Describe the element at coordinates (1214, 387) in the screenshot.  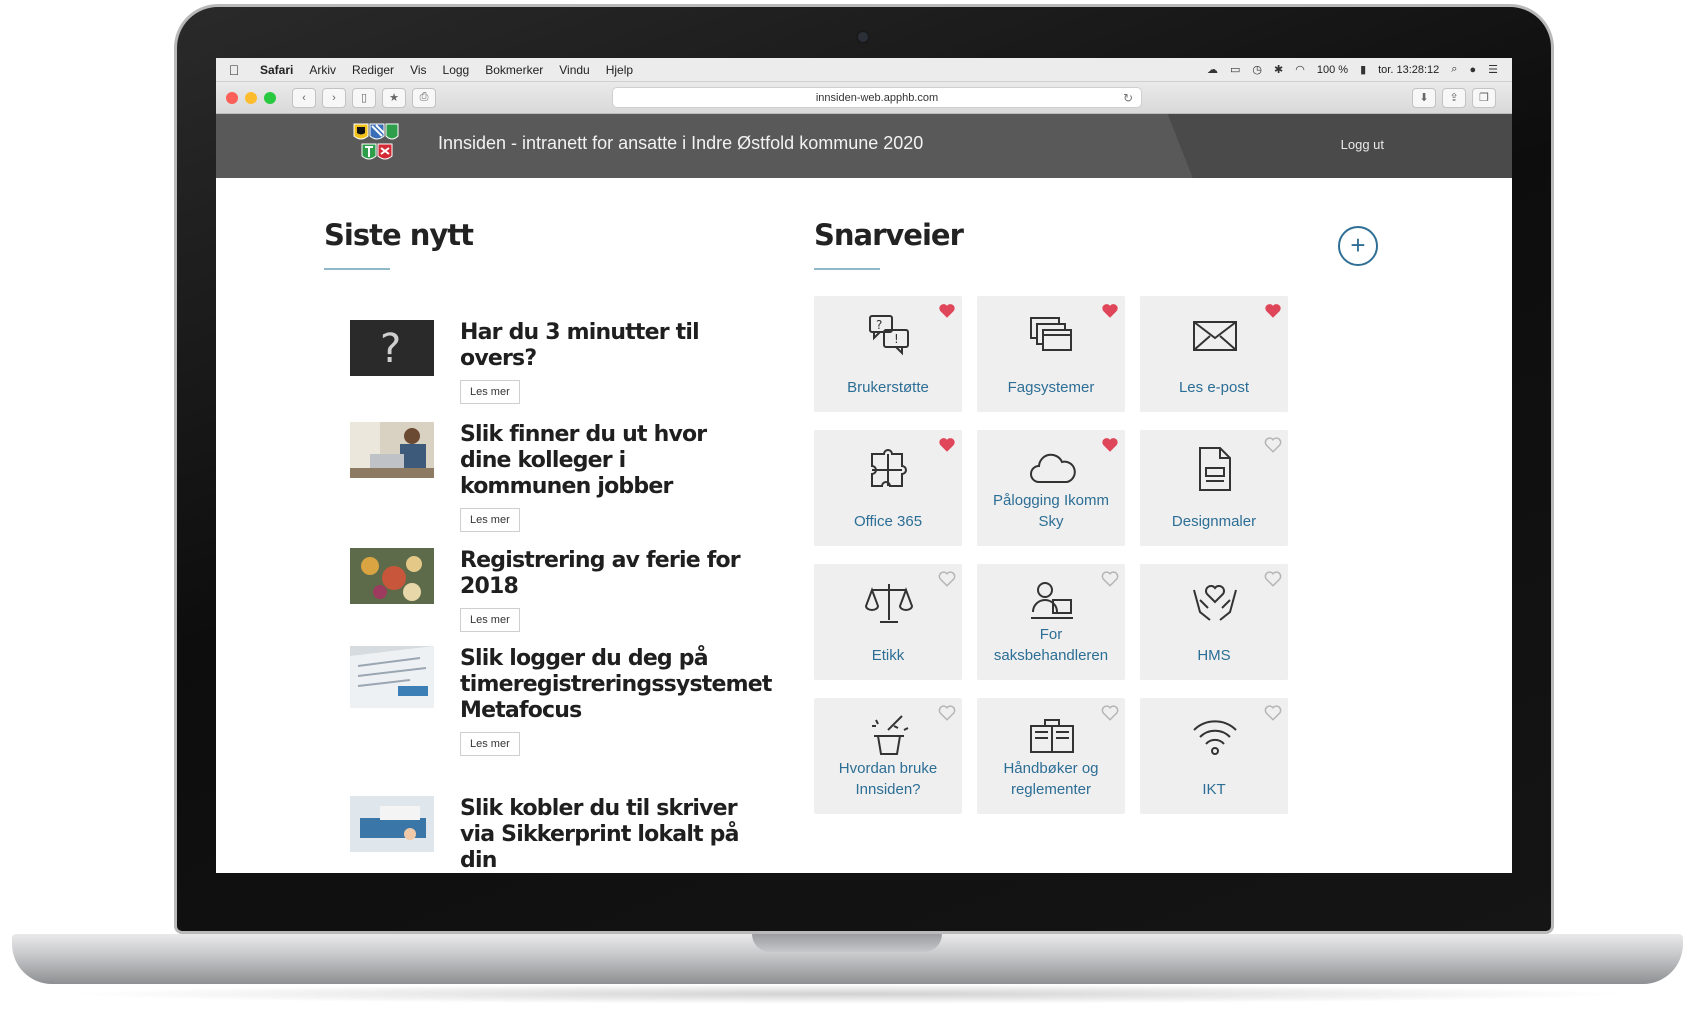
I see `shortcut-label: Les e-post` at that location.